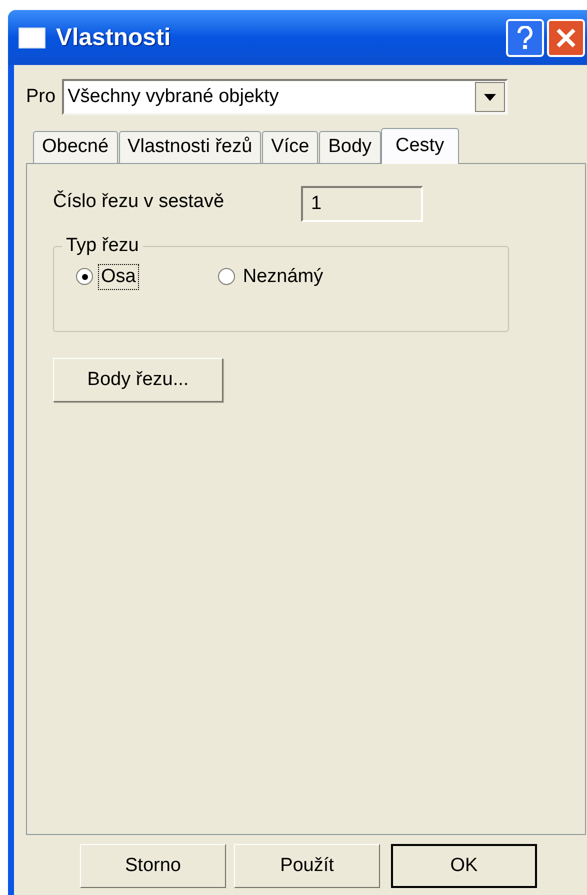 This screenshot has width=587, height=895. Describe the element at coordinates (41, 96) in the screenshot. I see `scope-label: Pro` at that location.